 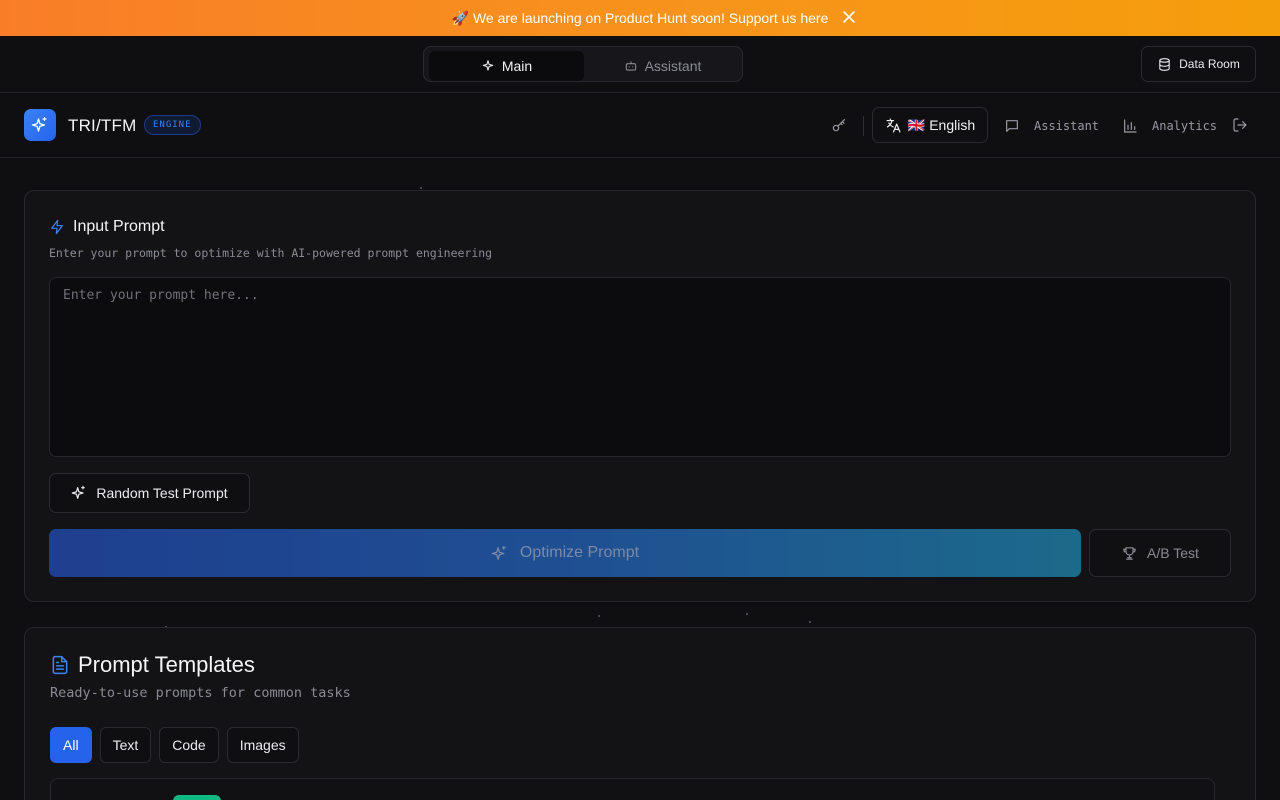 What do you see at coordinates (1067, 126) in the screenshot?
I see `nav-assistant-label: Assistant` at bounding box center [1067, 126].